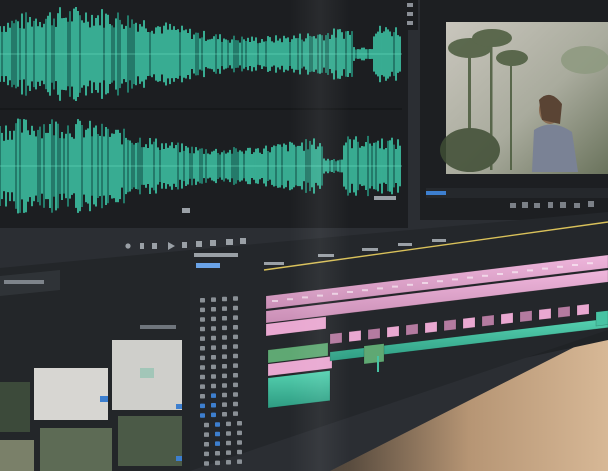  What do you see at coordinates (199, 244) in the screenshot?
I see `lift-icon` at bounding box center [199, 244].